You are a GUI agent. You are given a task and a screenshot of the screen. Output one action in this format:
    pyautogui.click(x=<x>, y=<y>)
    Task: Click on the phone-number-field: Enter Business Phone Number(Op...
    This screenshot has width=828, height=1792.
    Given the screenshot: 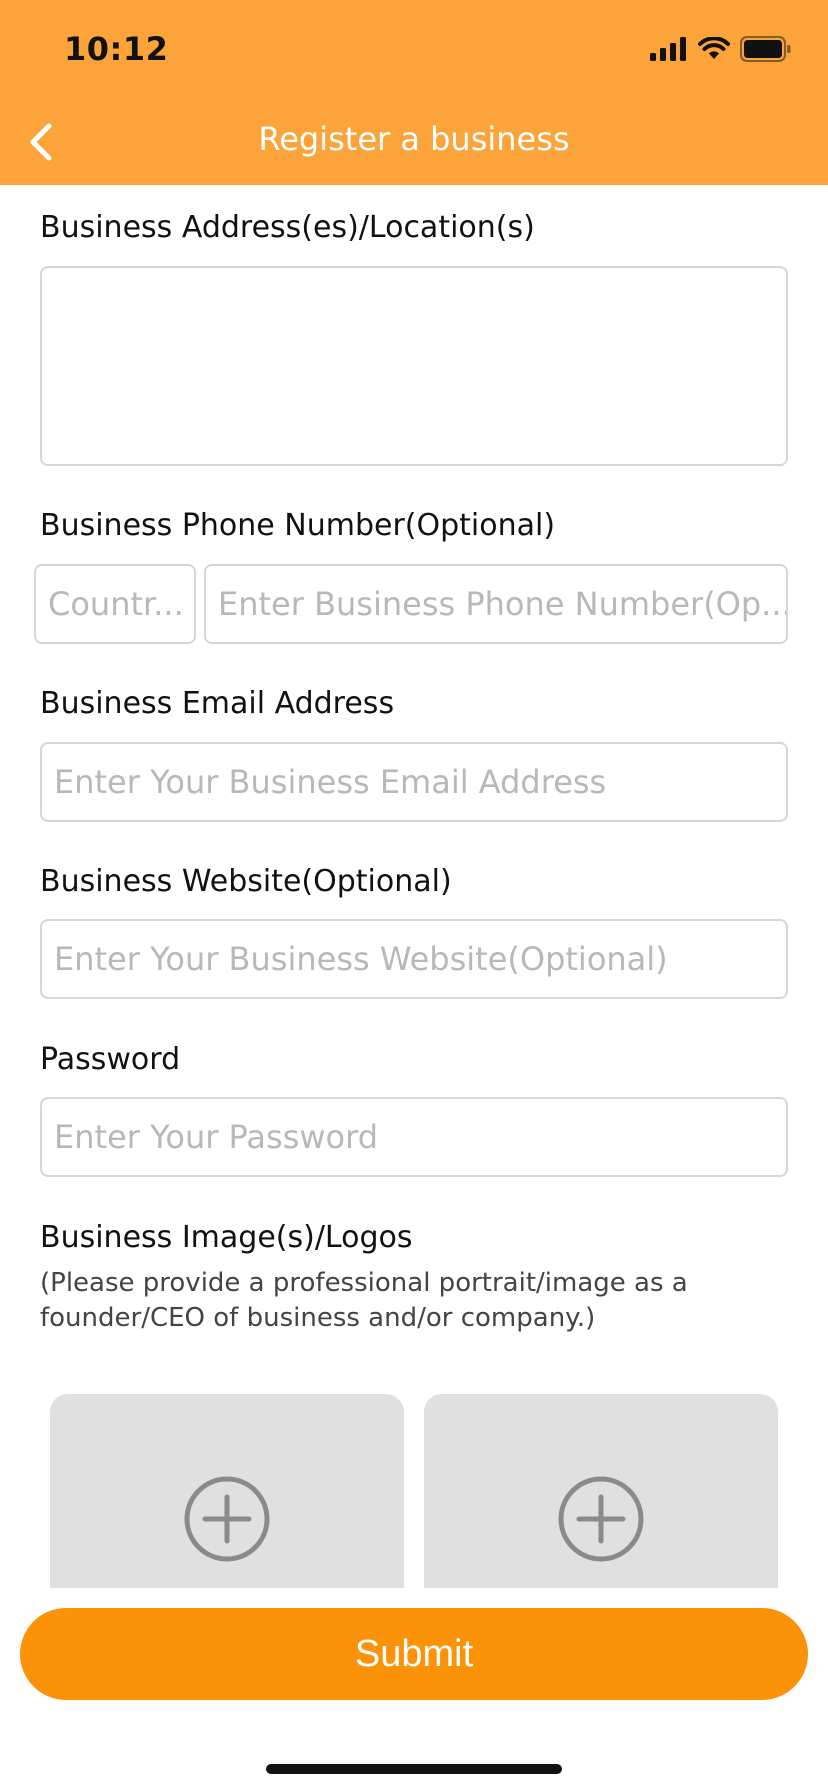 What is the action you would take?
    pyautogui.click(x=496, y=604)
    